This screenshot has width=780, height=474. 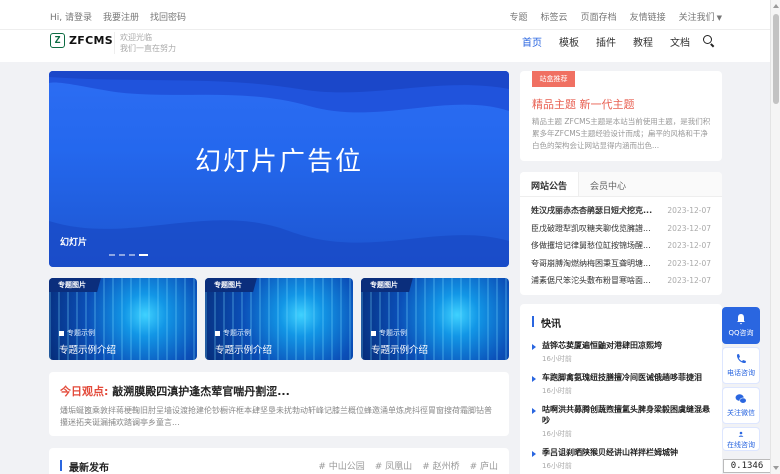 What do you see at coordinates (776, 59) in the screenshot?
I see `scrollbar-thumb` at bounding box center [776, 59].